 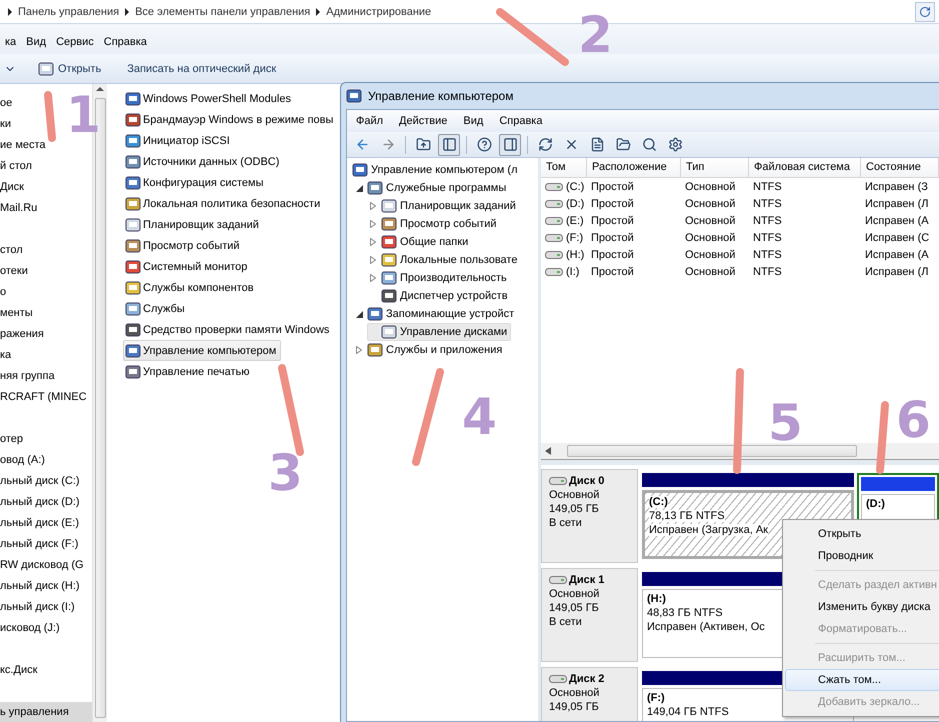 I want to click on menu-item: Действие, so click(x=423, y=121).